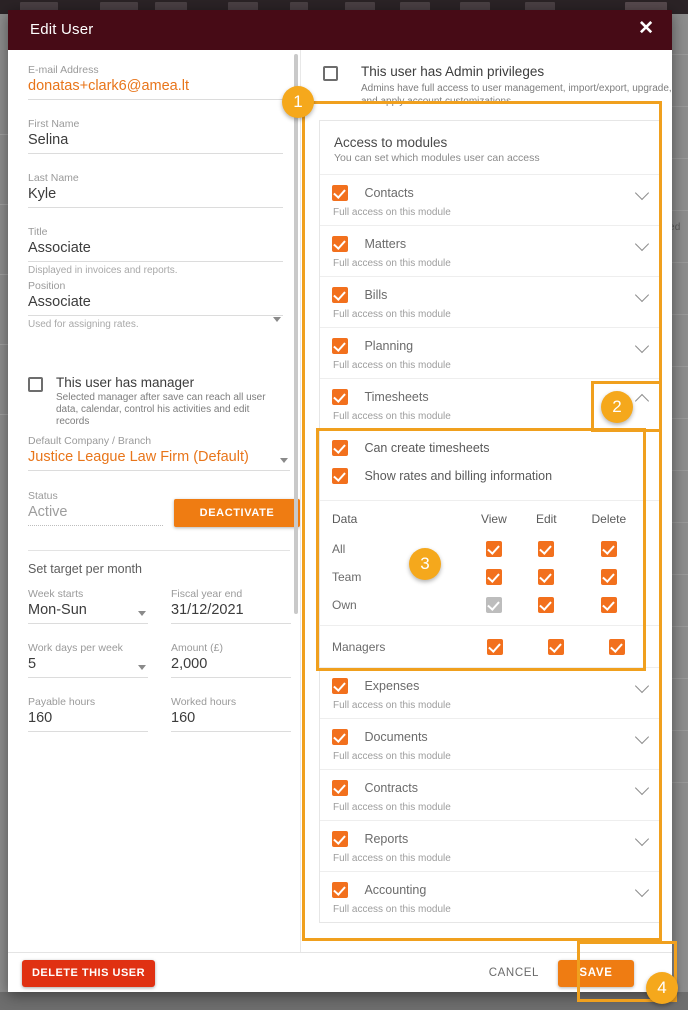 Image resolution: width=688 pixels, height=1010 pixels. What do you see at coordinates (490, 301) in the screenshot?
I see `module-row: Bills Full access on this module` at bounding box center [490, 301].